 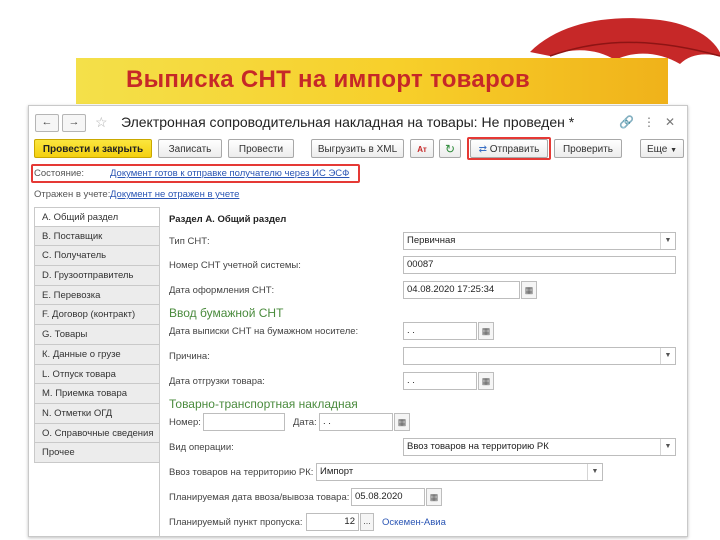 What do you see at coordinates (190, 148) in the screenshot?
I see `save-button: Записать` at bounding box center [190, 148].